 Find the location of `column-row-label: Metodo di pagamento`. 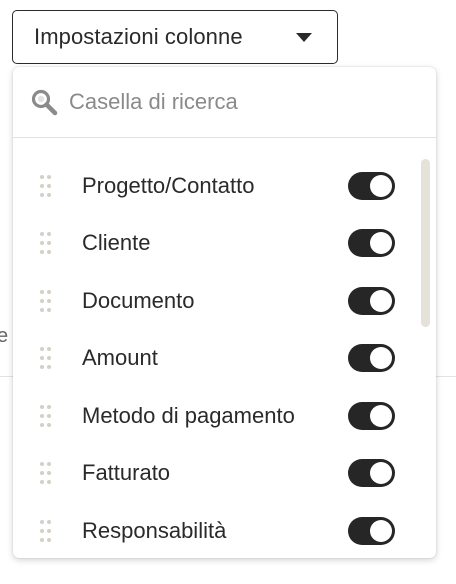

column-row-label: Metodo di pagamento is located at coordinates (188, 415).